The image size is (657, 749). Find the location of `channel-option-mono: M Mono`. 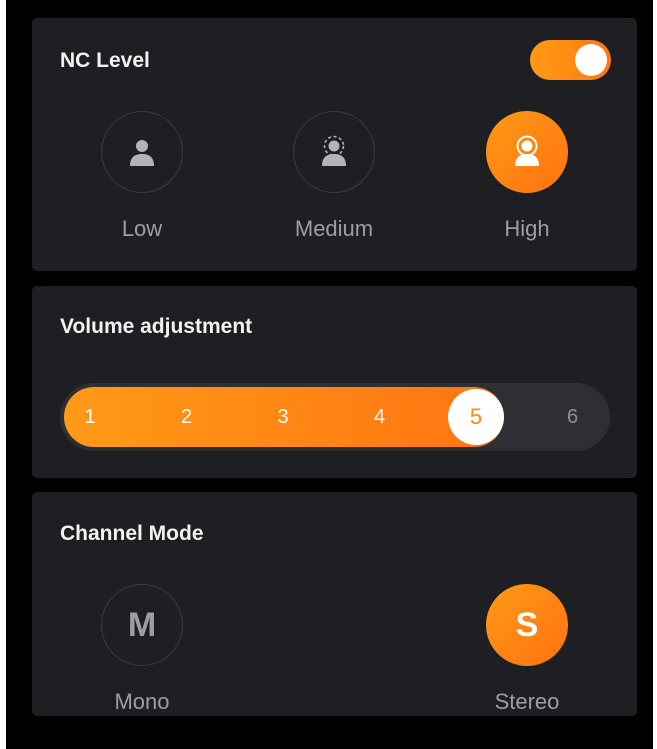

channel-option-mono: M Mono is located at coordinates (142, 649).